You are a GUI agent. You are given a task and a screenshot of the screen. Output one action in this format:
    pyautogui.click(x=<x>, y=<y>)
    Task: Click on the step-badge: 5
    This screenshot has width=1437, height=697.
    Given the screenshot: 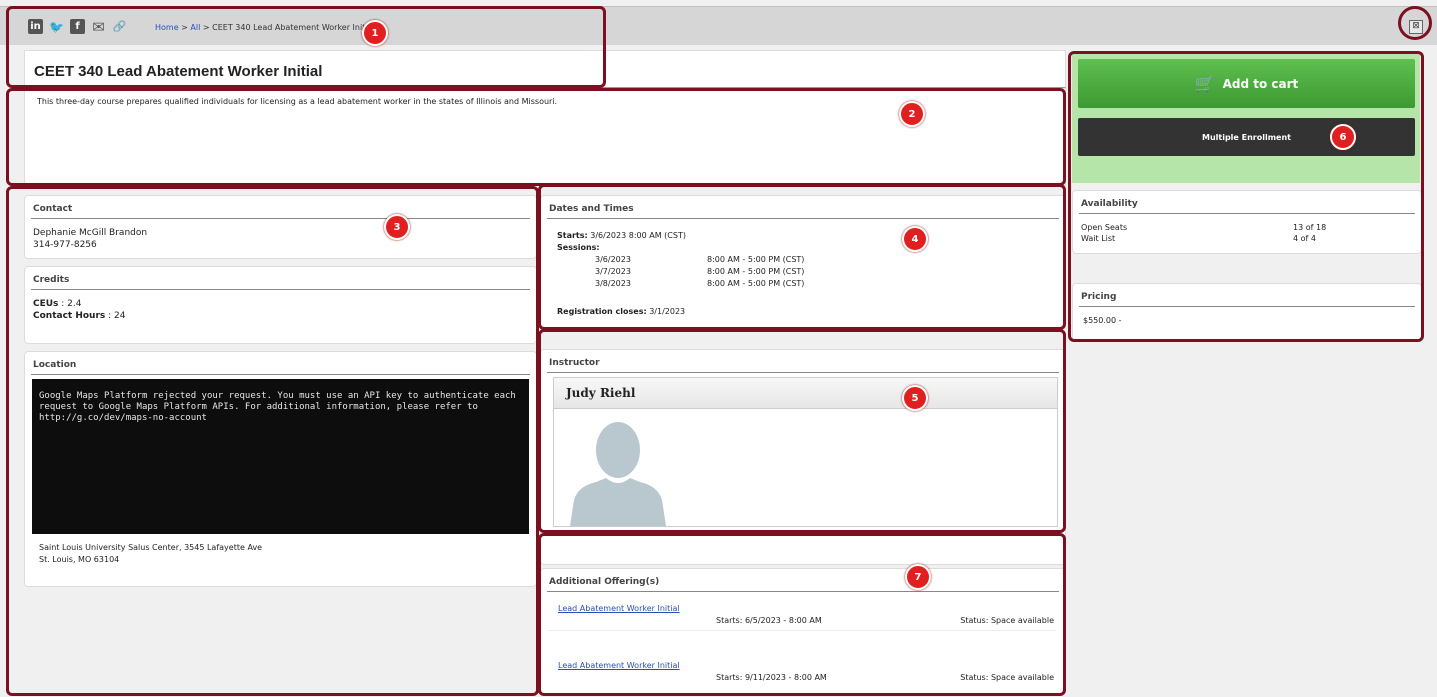 What is the action you would take?
    pyautogui.click(x=915, y=398)
    